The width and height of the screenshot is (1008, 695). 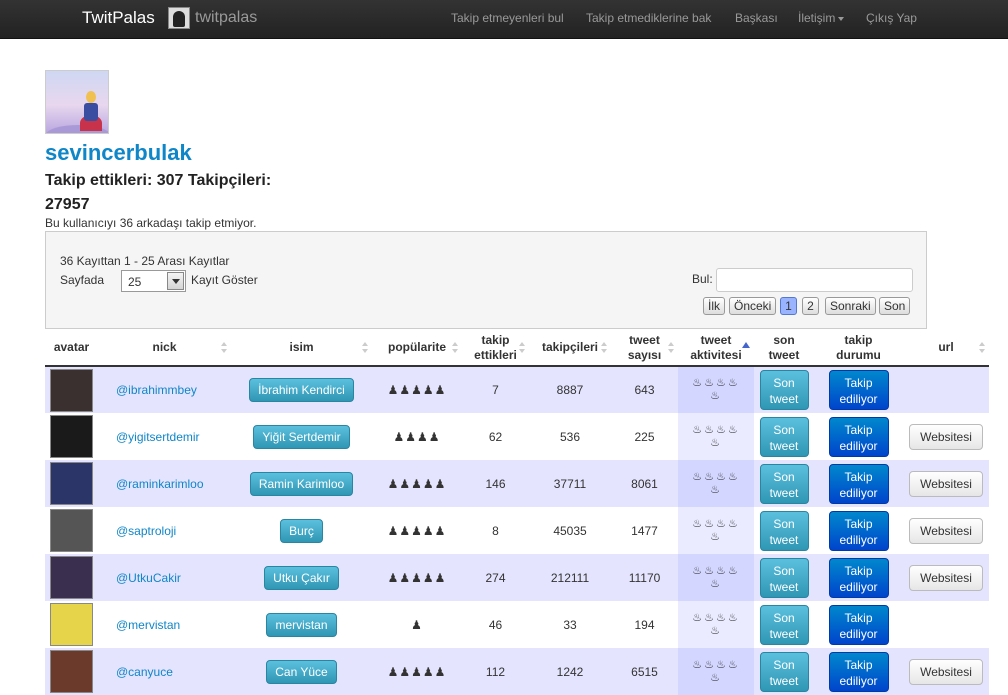 I want to click on logo-icon, so click(x=179, y=18).